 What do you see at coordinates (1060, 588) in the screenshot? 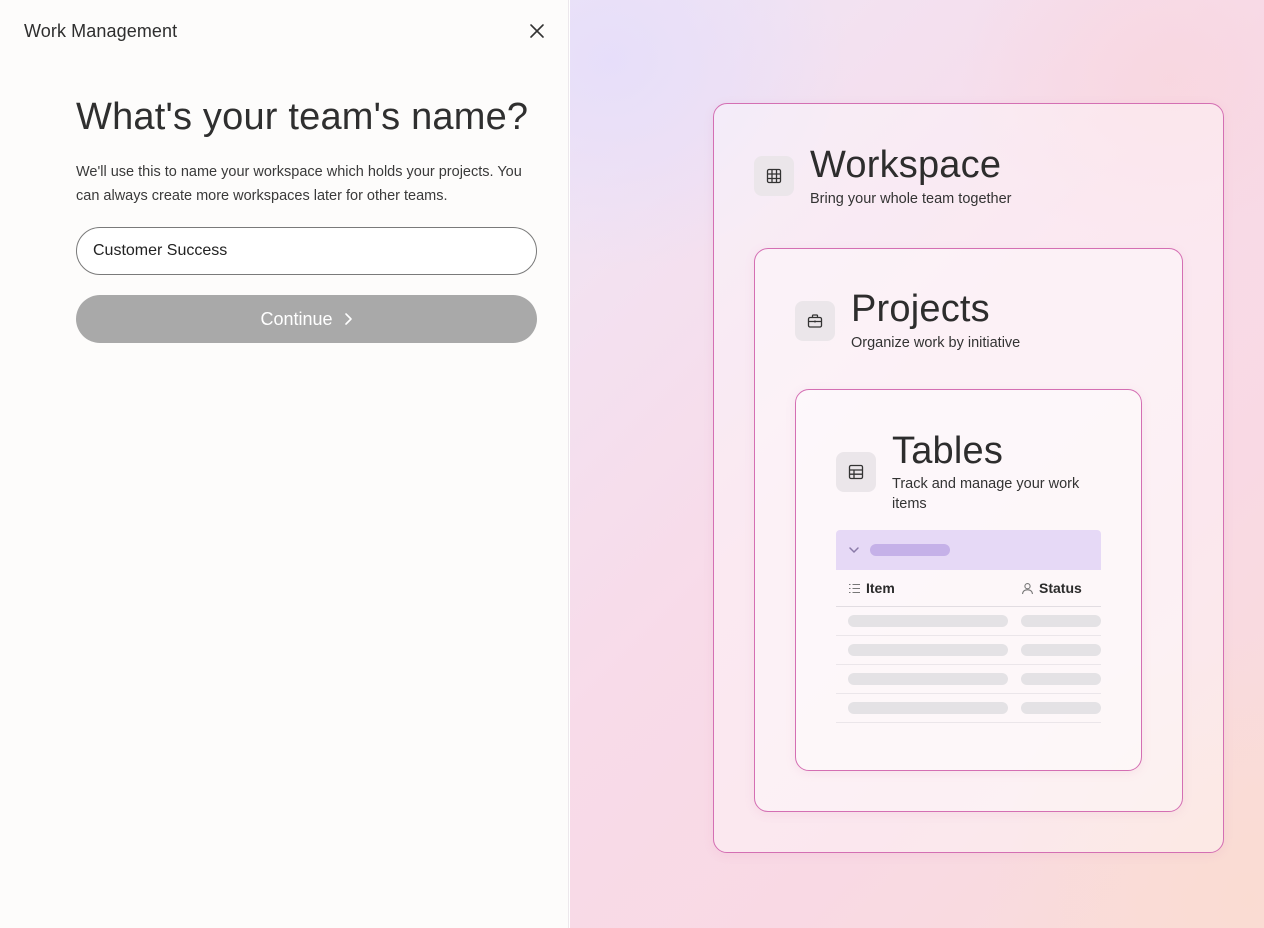
I see `column-status-label: Status` at bounding box center [1060, 588].